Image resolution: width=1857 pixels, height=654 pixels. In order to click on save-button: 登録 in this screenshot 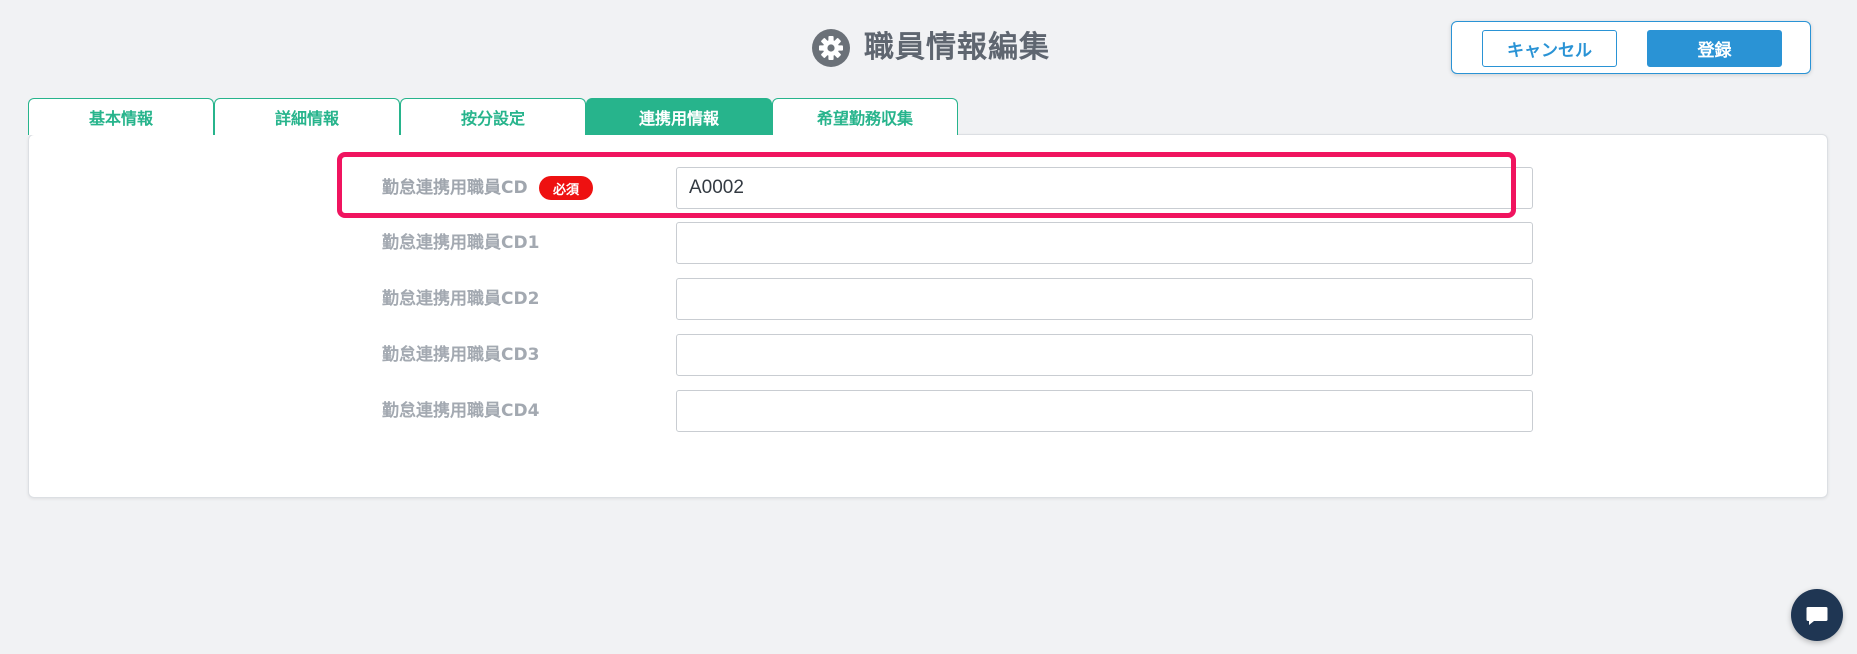, I will do `click(1714, 48)`.